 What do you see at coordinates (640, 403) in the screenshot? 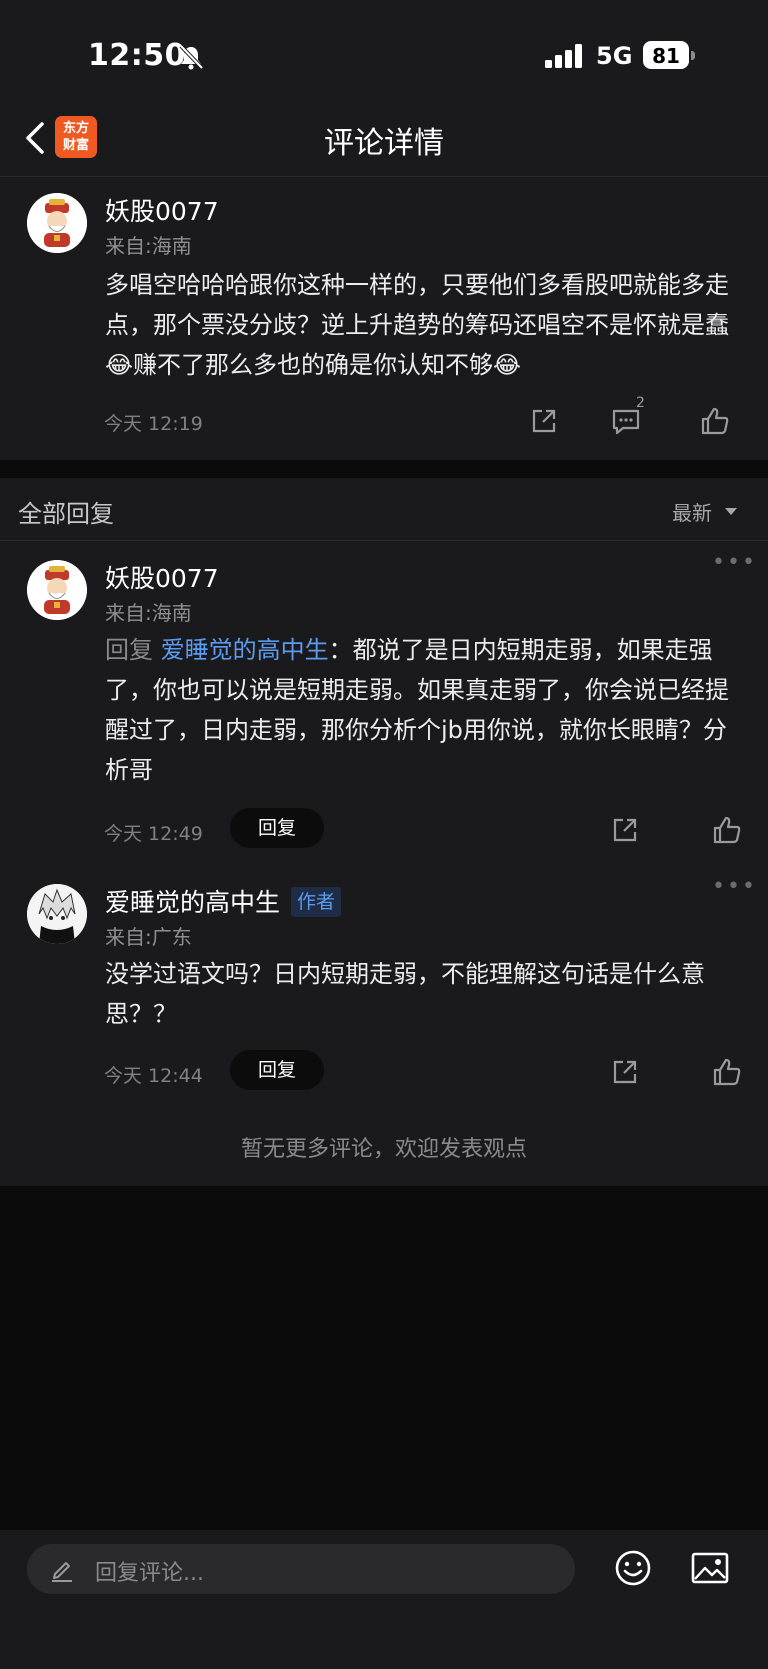
I see `comment-count: 2` at bounding box center [640, 403].